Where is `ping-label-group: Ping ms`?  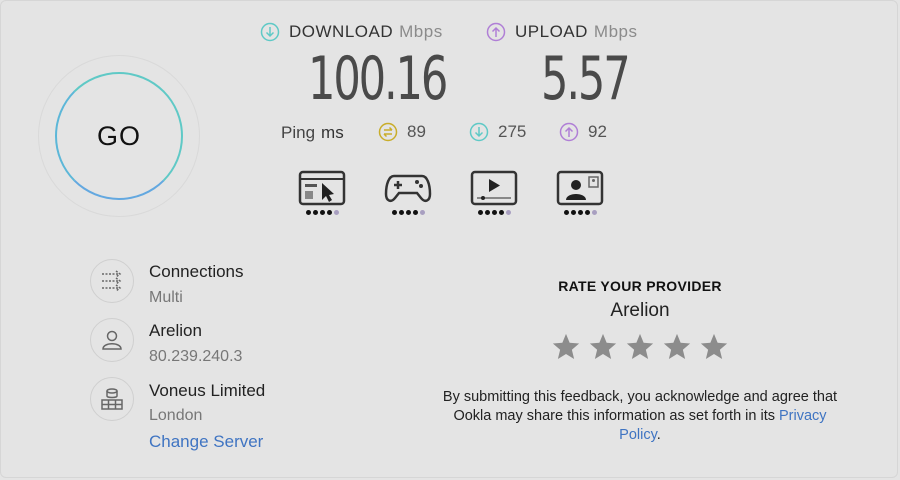
ping-label-group: Ping ms is located at coordinates (312, 133).